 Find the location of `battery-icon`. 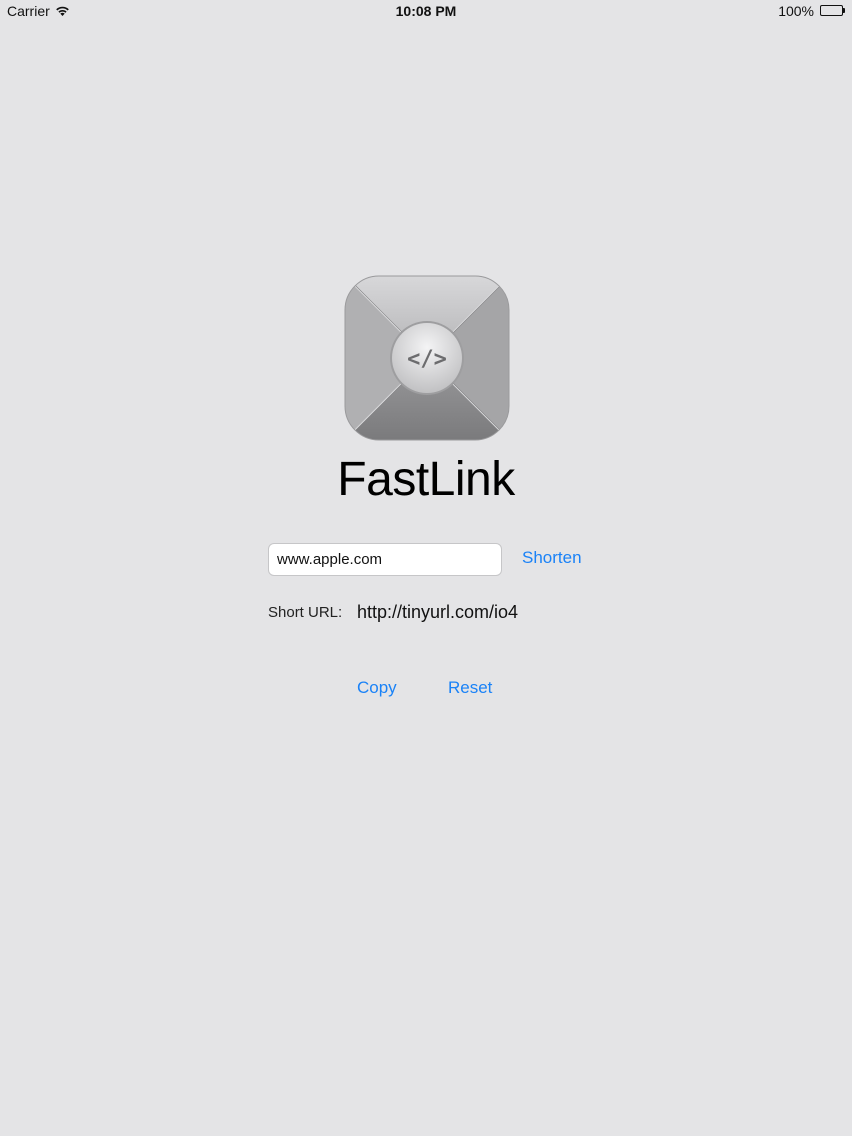

battery-icon is located at coordinates (833, 11).